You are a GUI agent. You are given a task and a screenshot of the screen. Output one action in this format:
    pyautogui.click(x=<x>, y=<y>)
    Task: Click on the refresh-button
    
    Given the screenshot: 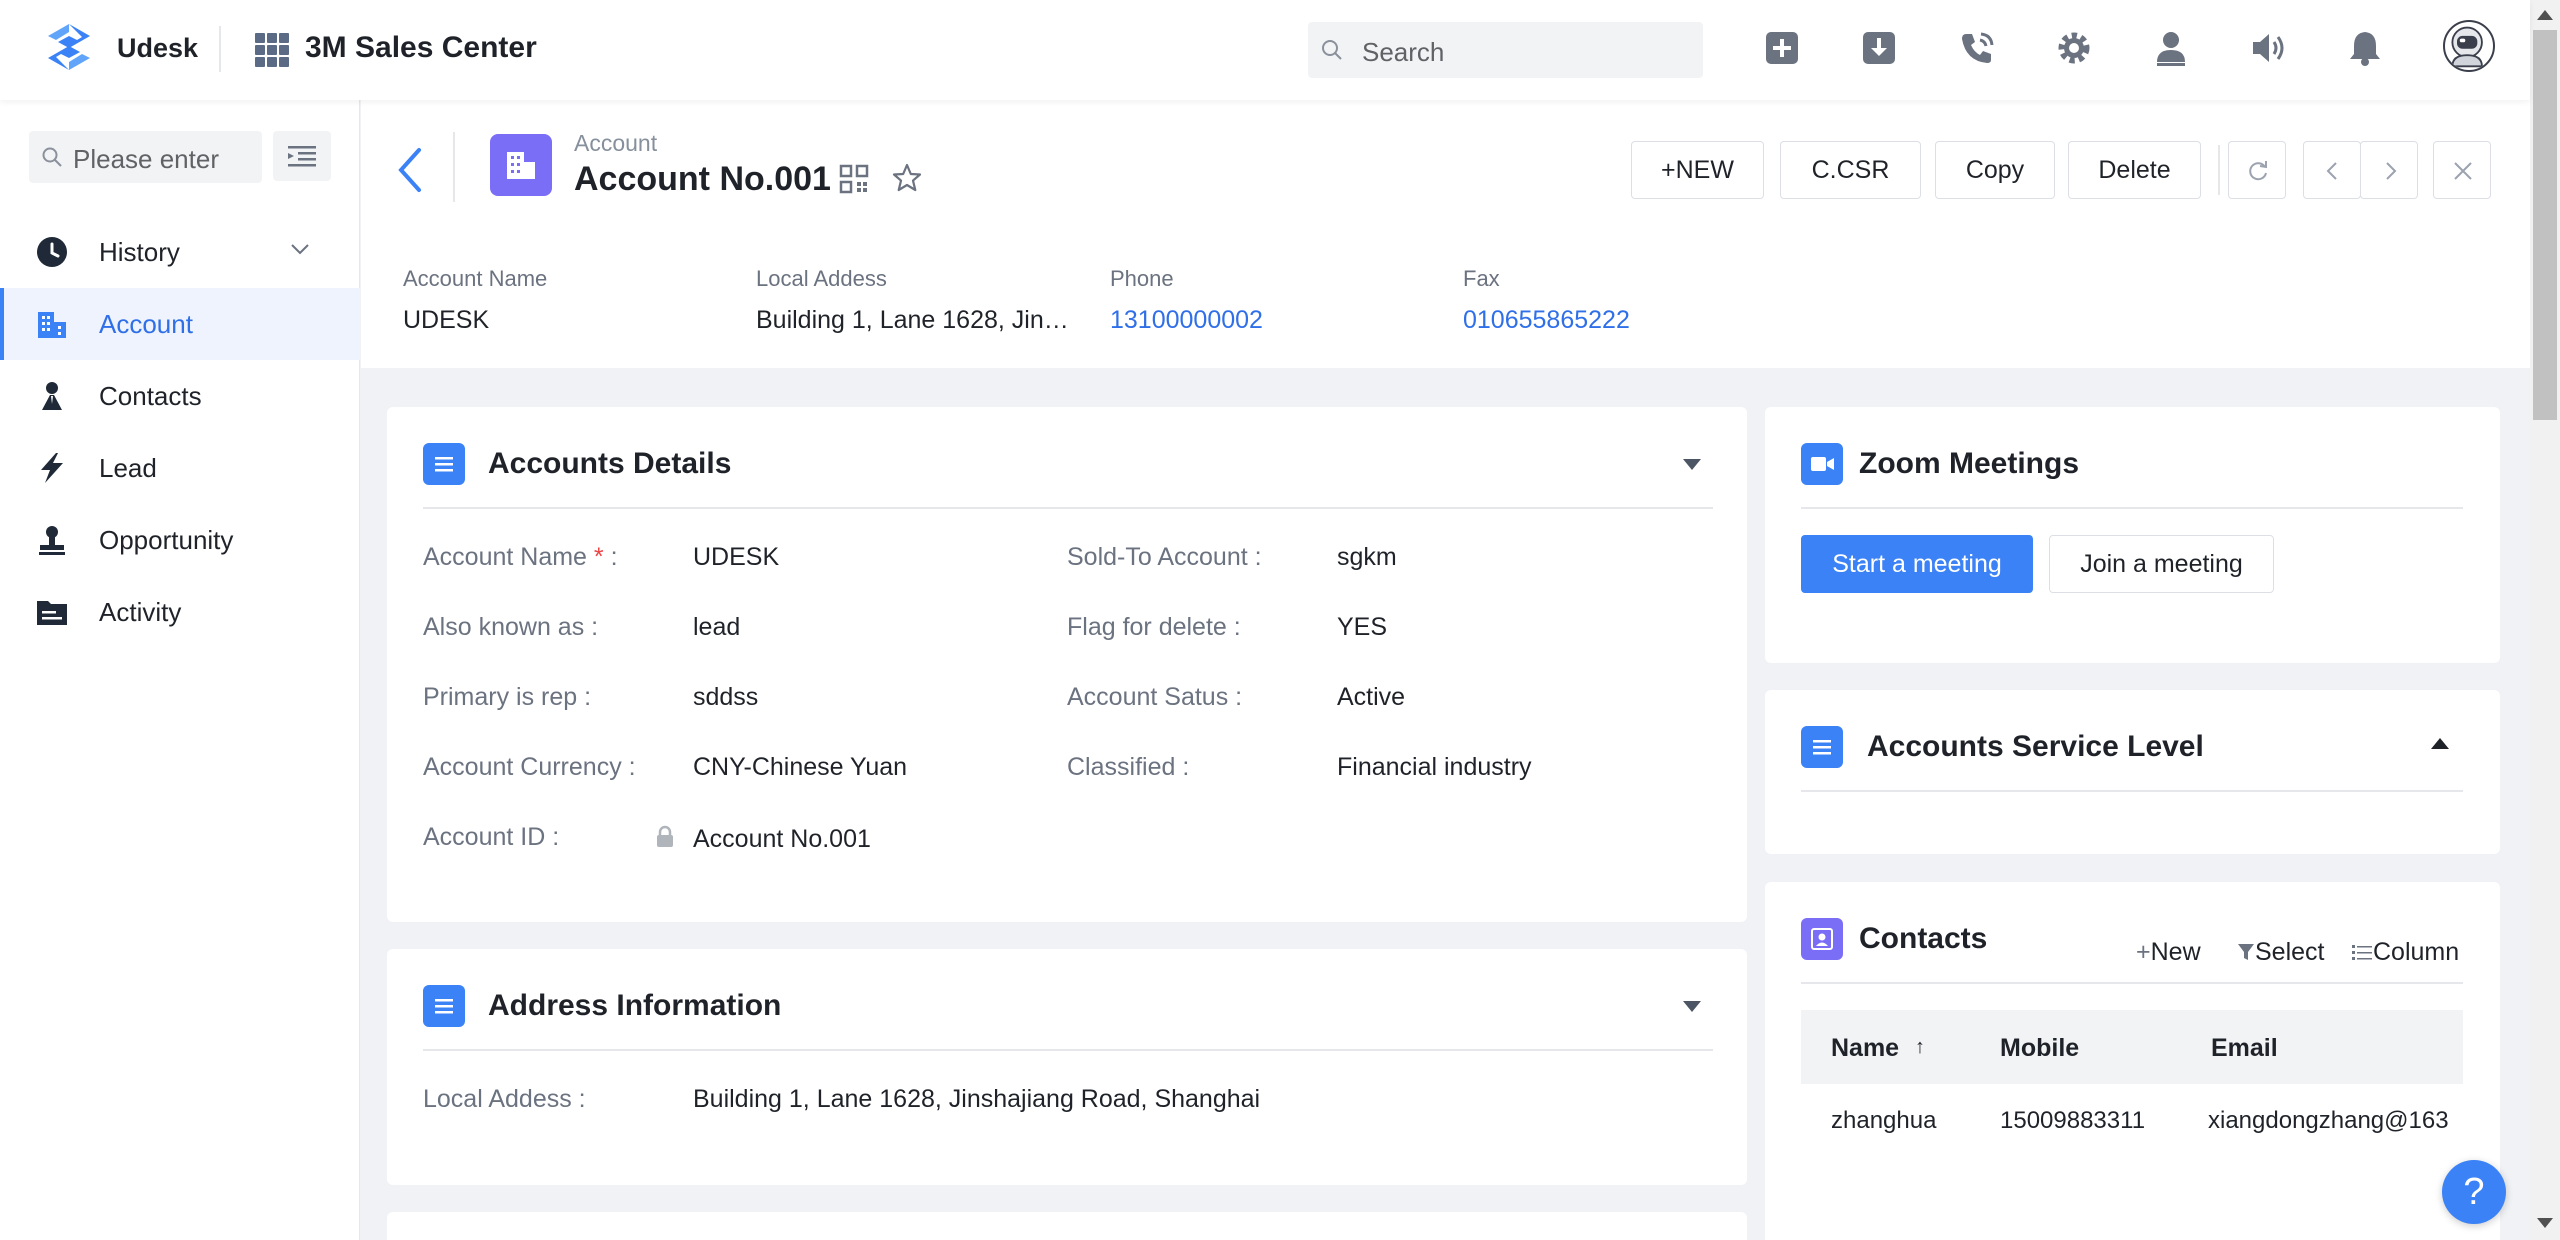 What is the action you would take?
    pyautogui.click(x=2257, y=170)
    